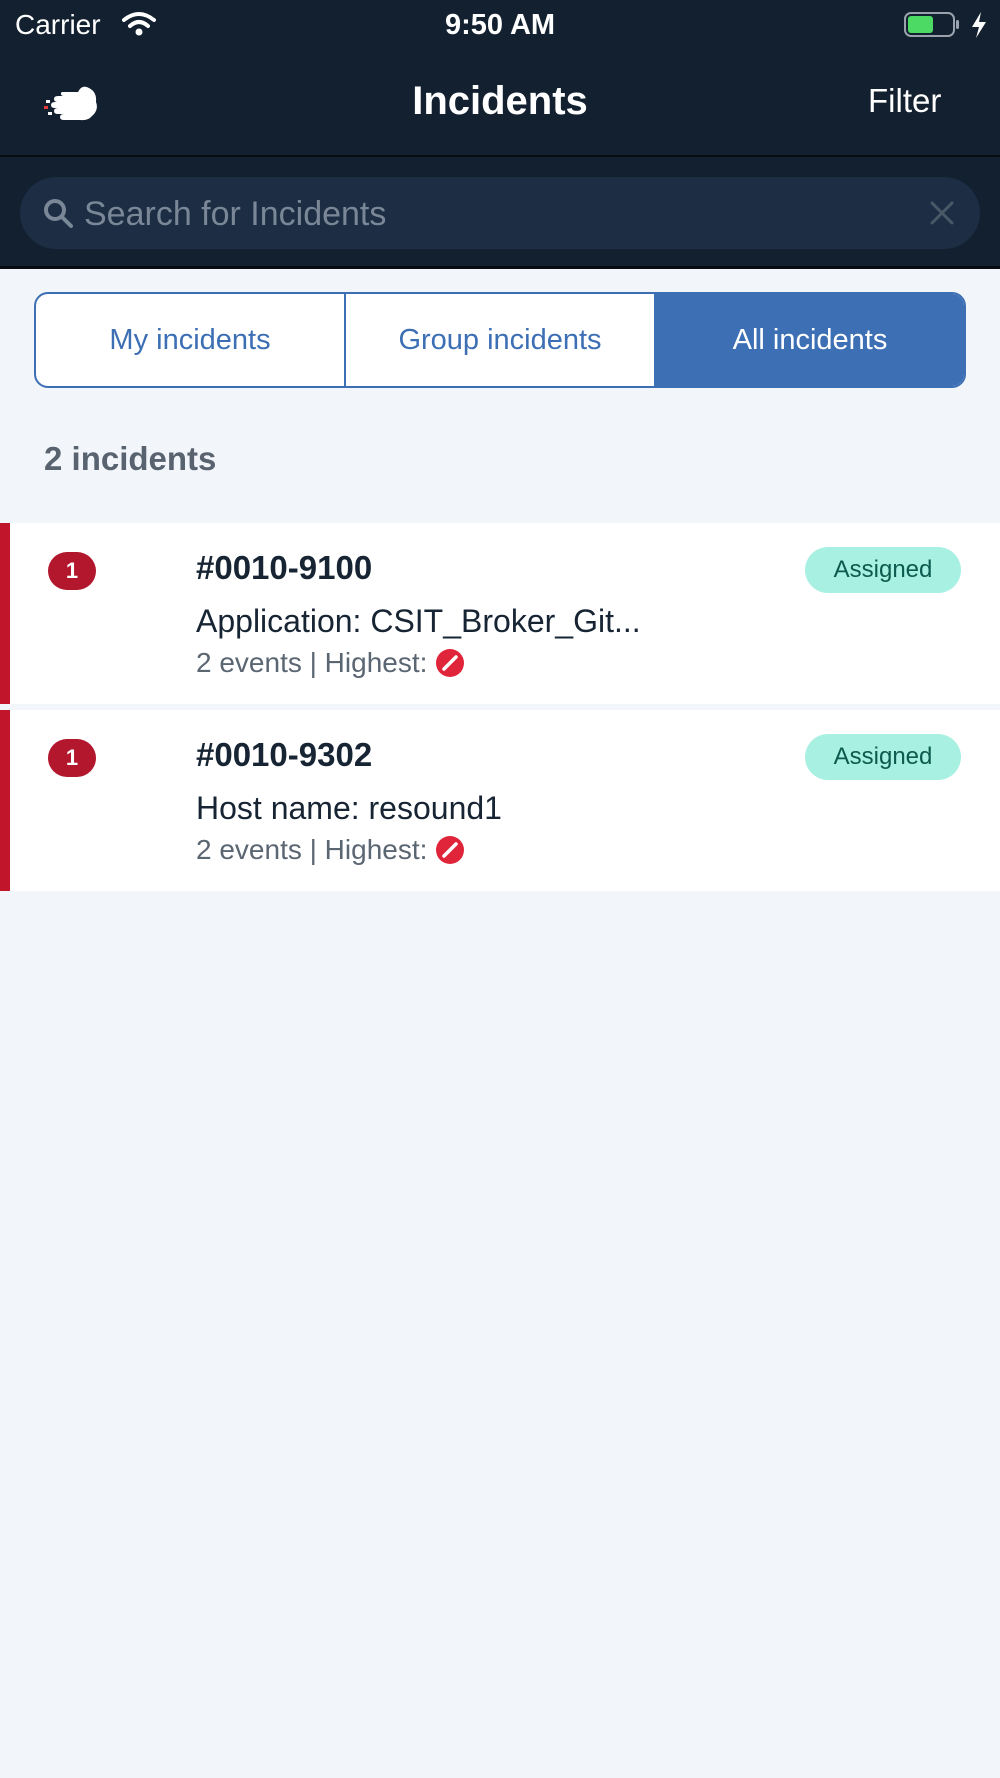 This screenshot has height=1778, width=1000. Describe the element at coordinates (349, 808) in the screenshot. I see `incident-description: Host name: resound1` at that location.